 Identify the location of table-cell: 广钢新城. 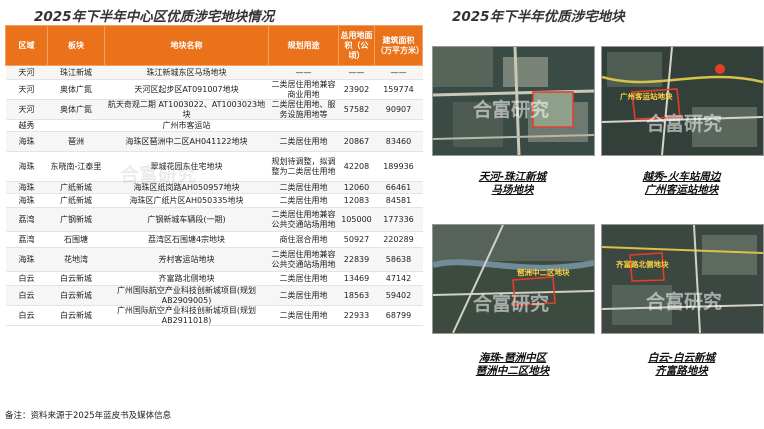
(76, 219).